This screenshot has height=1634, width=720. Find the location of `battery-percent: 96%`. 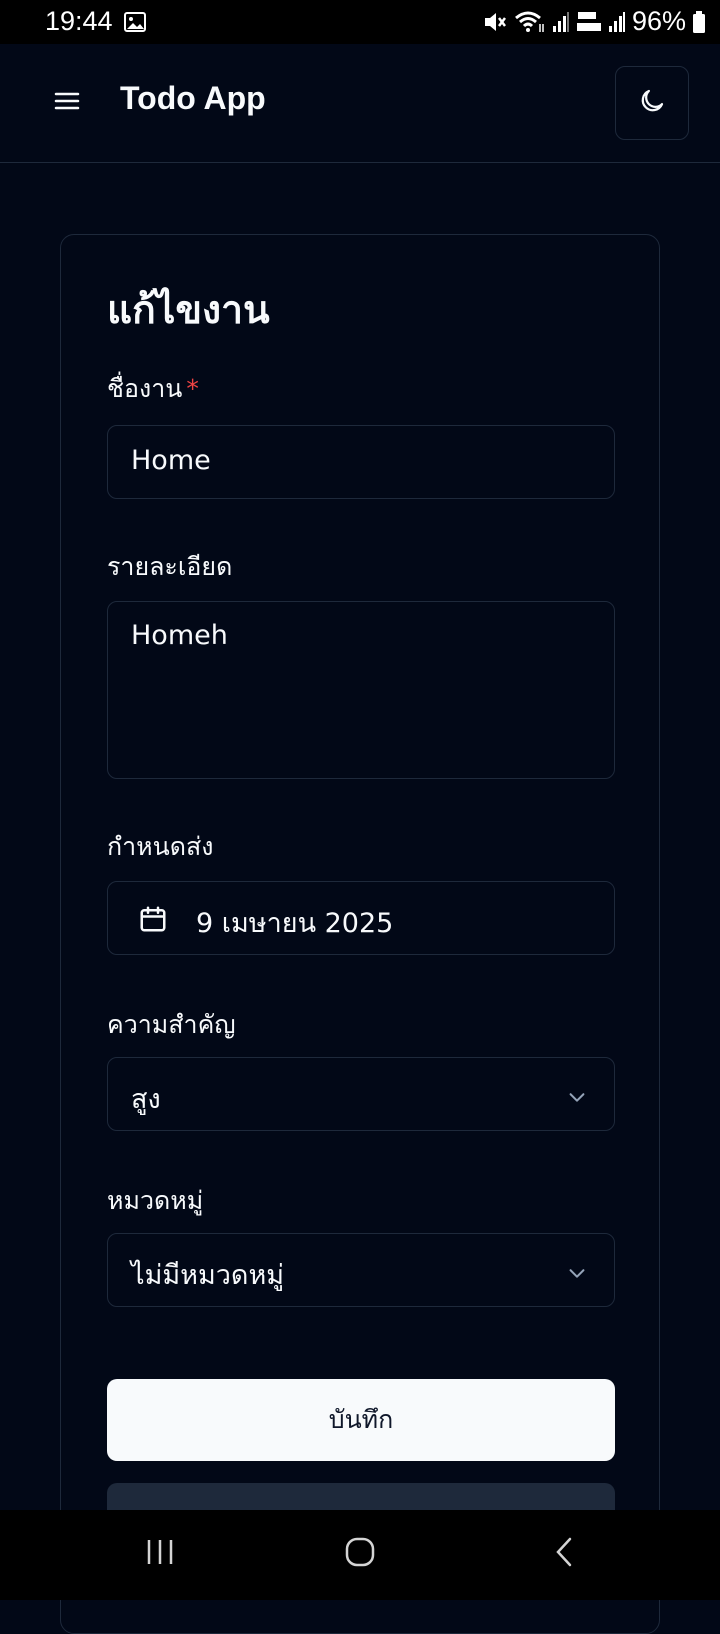

battery-percent: 96% is located at coordinates (658, 21).